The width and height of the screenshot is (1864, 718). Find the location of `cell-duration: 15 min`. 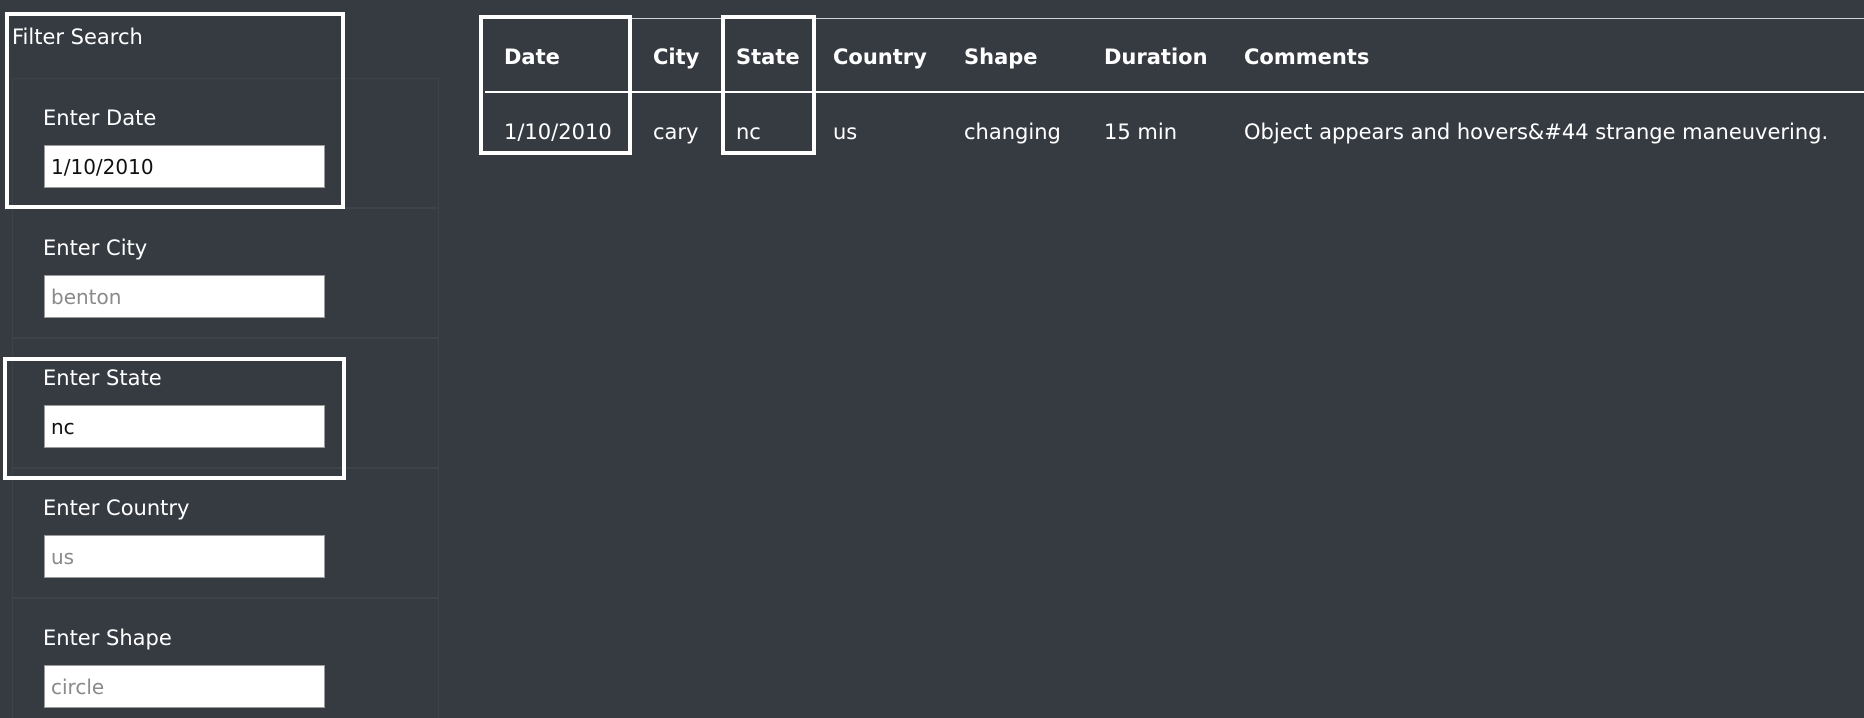

cell-duration: 15 min is located at coordinates (1140, 132).